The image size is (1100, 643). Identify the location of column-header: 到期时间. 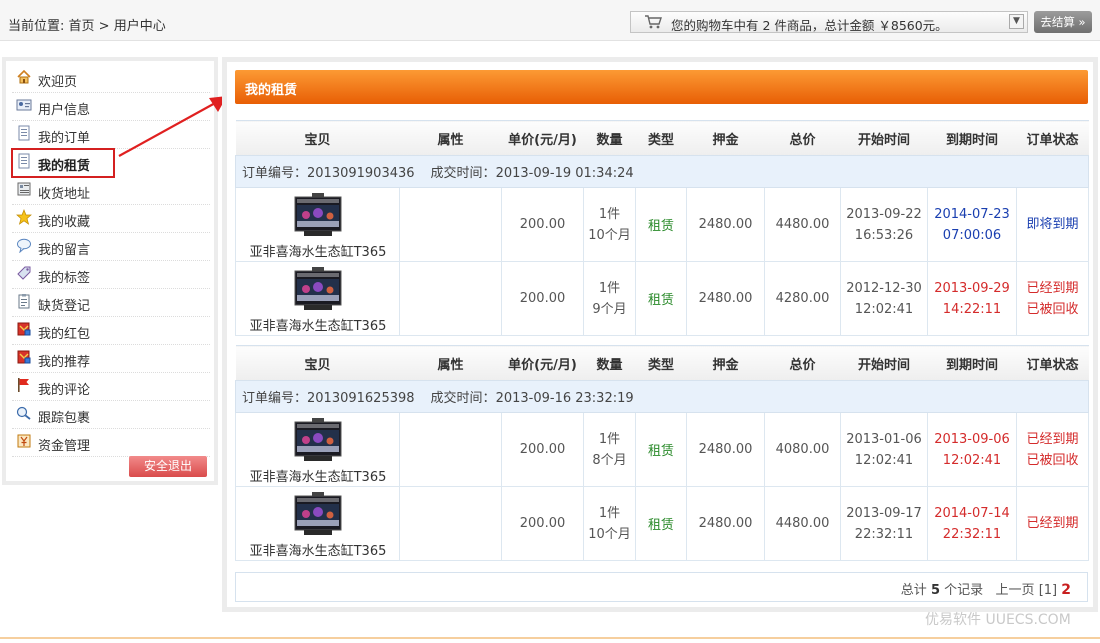
(972, 363).